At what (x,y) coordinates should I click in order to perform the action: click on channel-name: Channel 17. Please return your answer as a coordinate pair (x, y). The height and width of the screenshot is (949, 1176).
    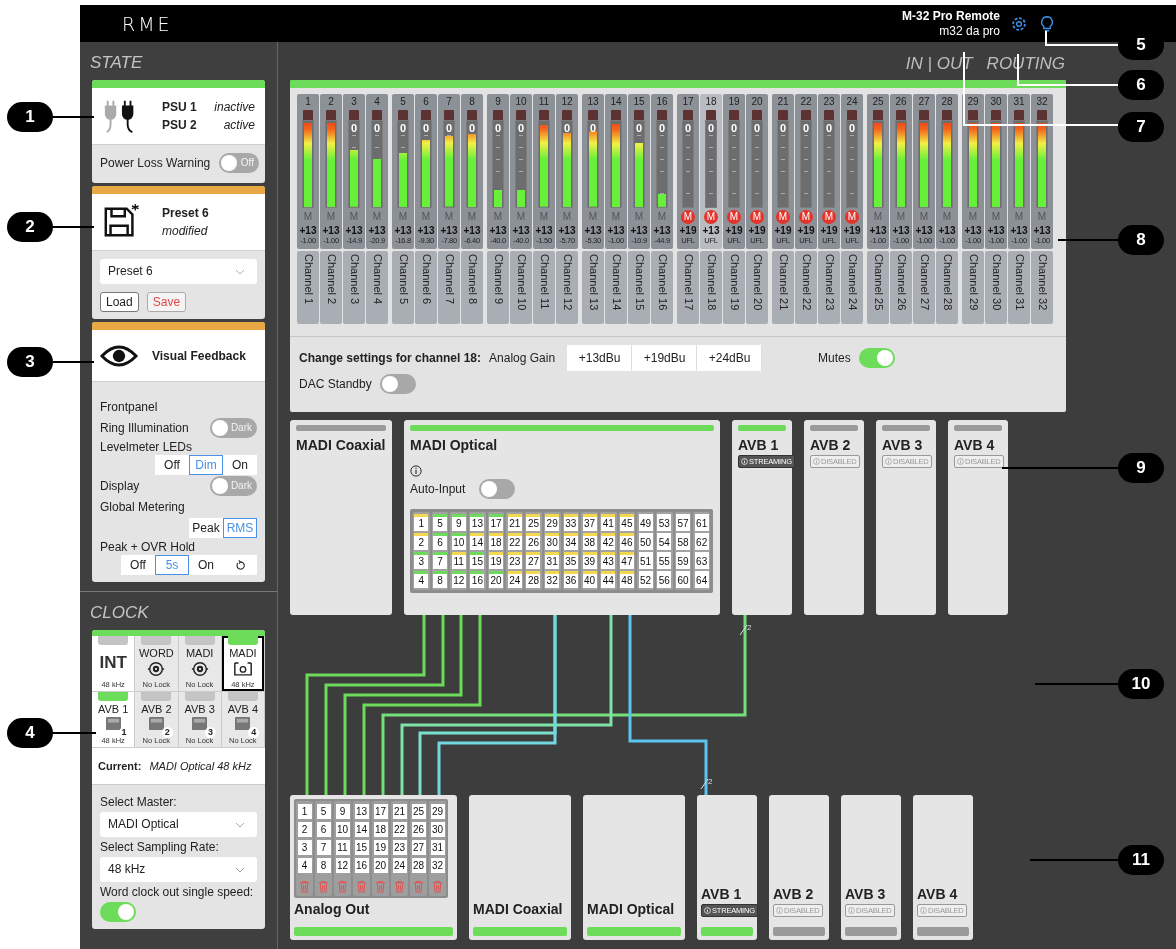
    Looking at the image, I should click on (688, 287).